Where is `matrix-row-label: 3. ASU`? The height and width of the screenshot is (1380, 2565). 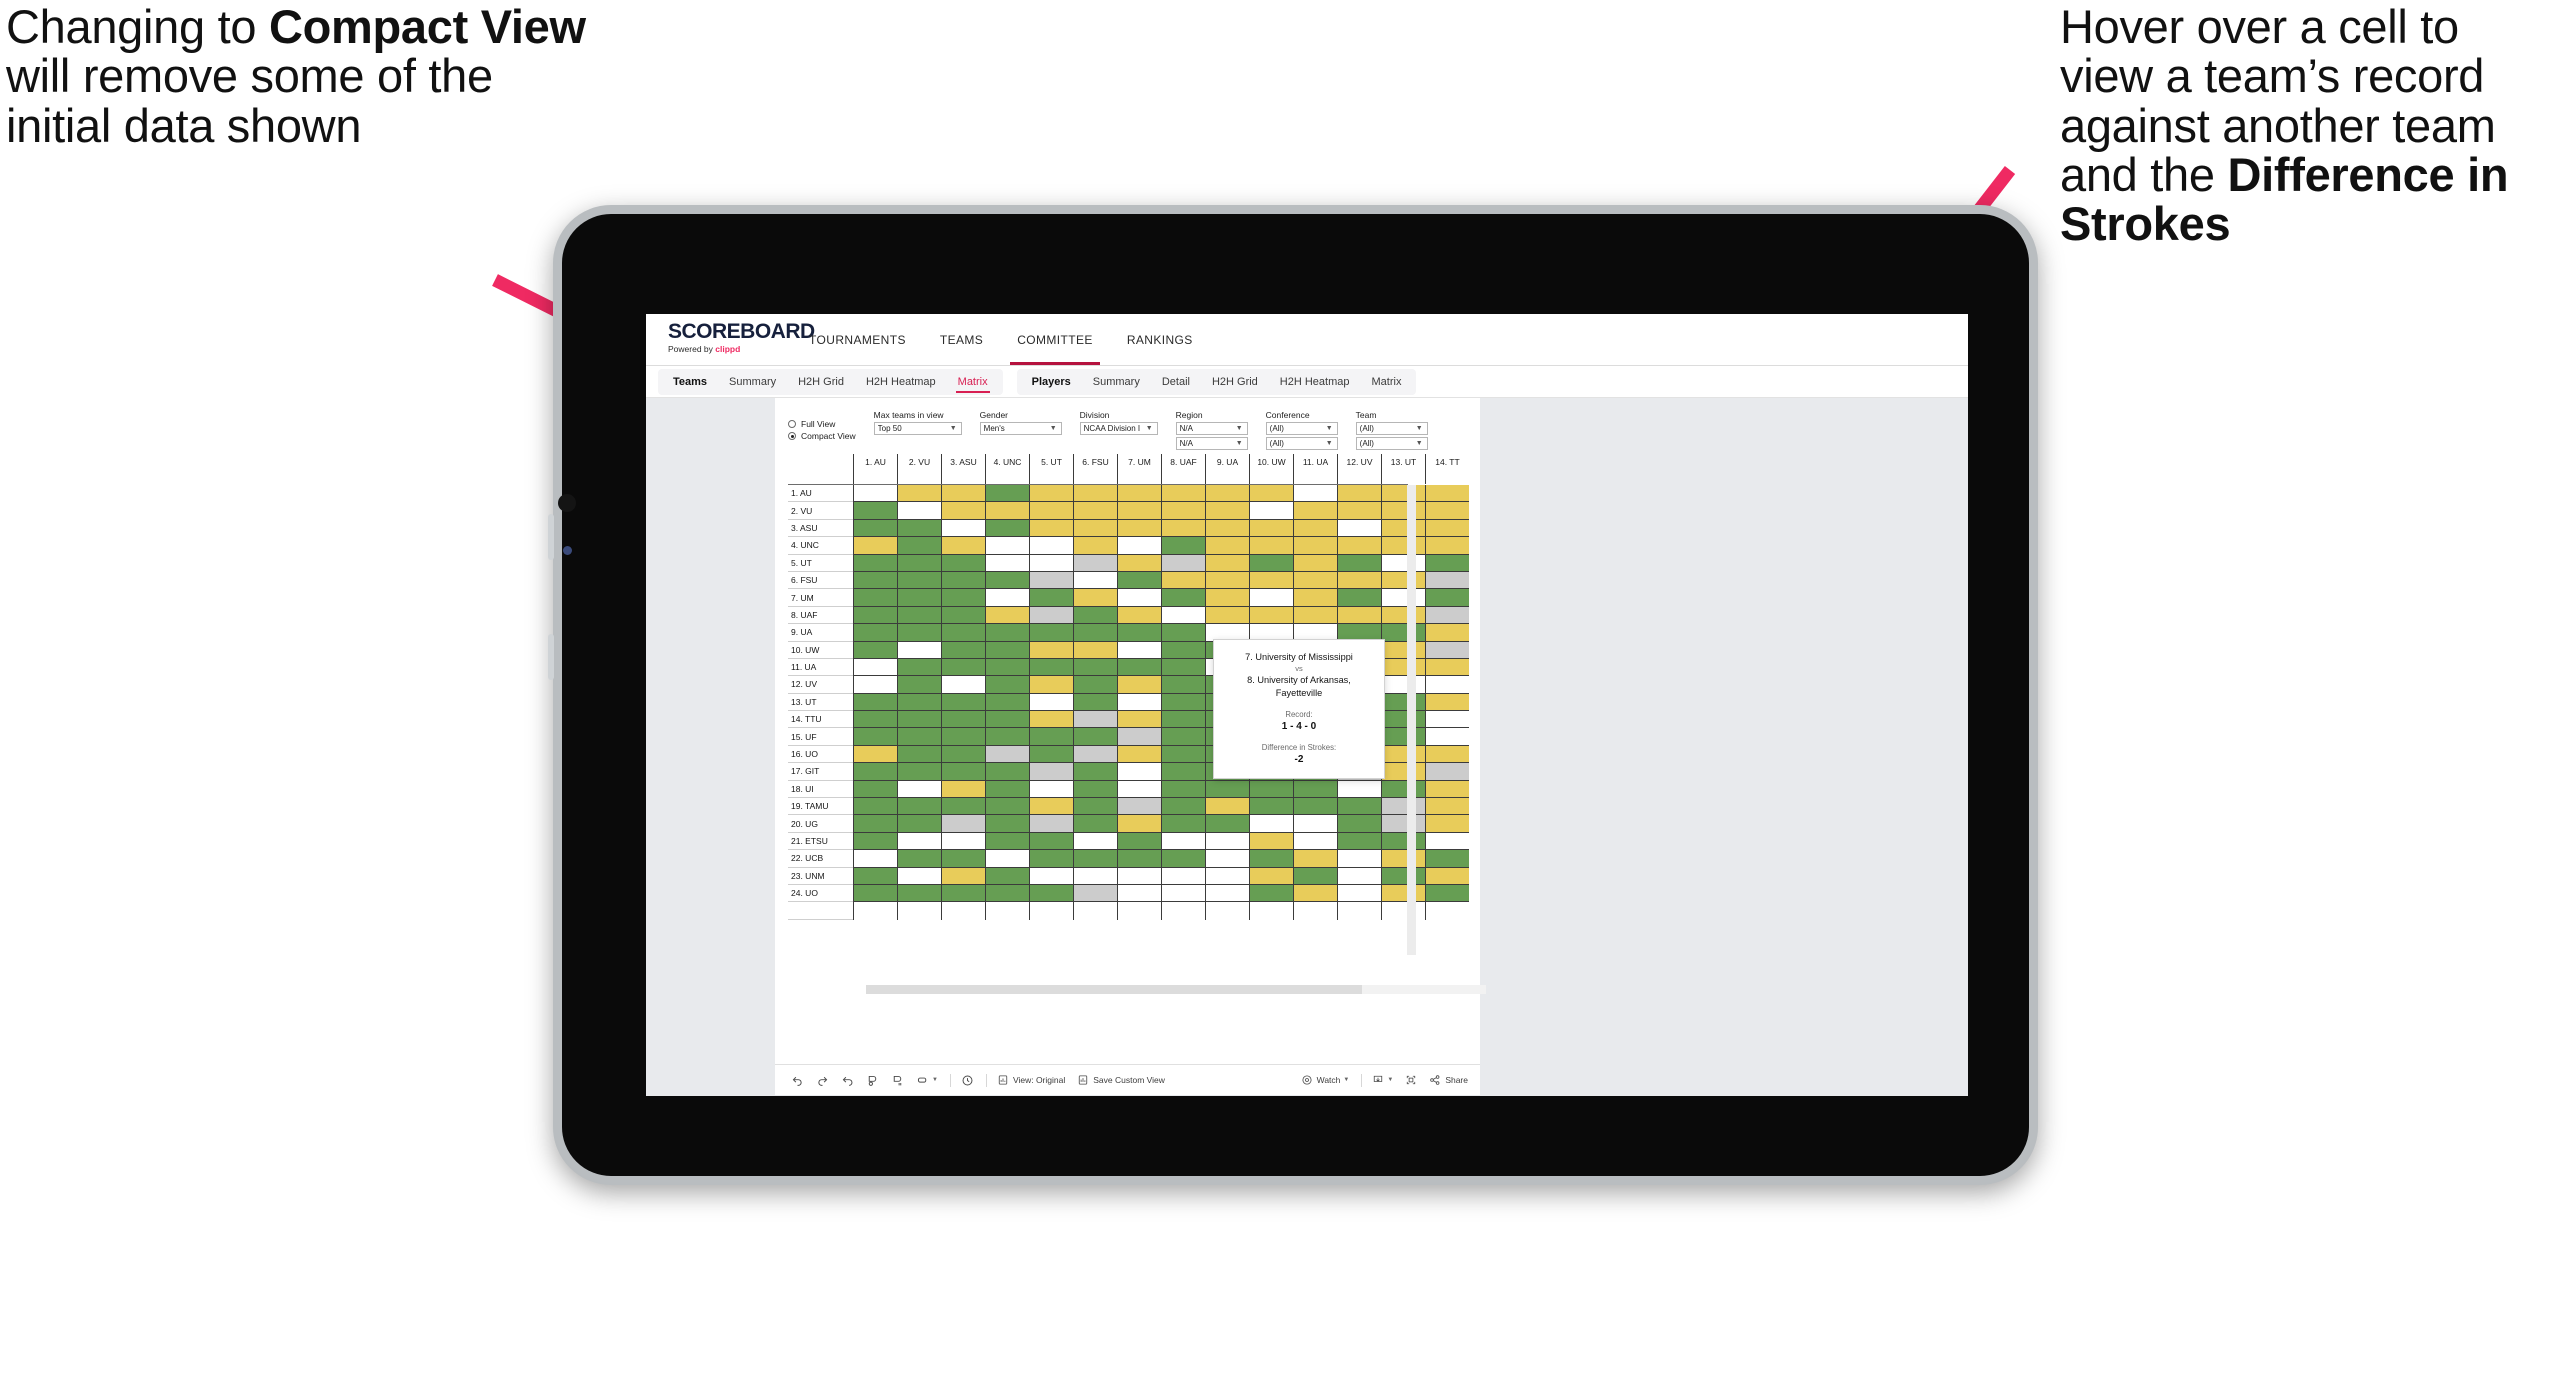
matrix-row-label: 3. ASU is located at coordinates (820, 528).